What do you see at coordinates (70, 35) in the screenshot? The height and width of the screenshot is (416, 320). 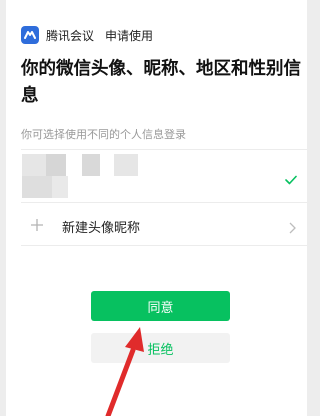 I see `app-name: 腾讯会议` at bounding box center [70, 35].